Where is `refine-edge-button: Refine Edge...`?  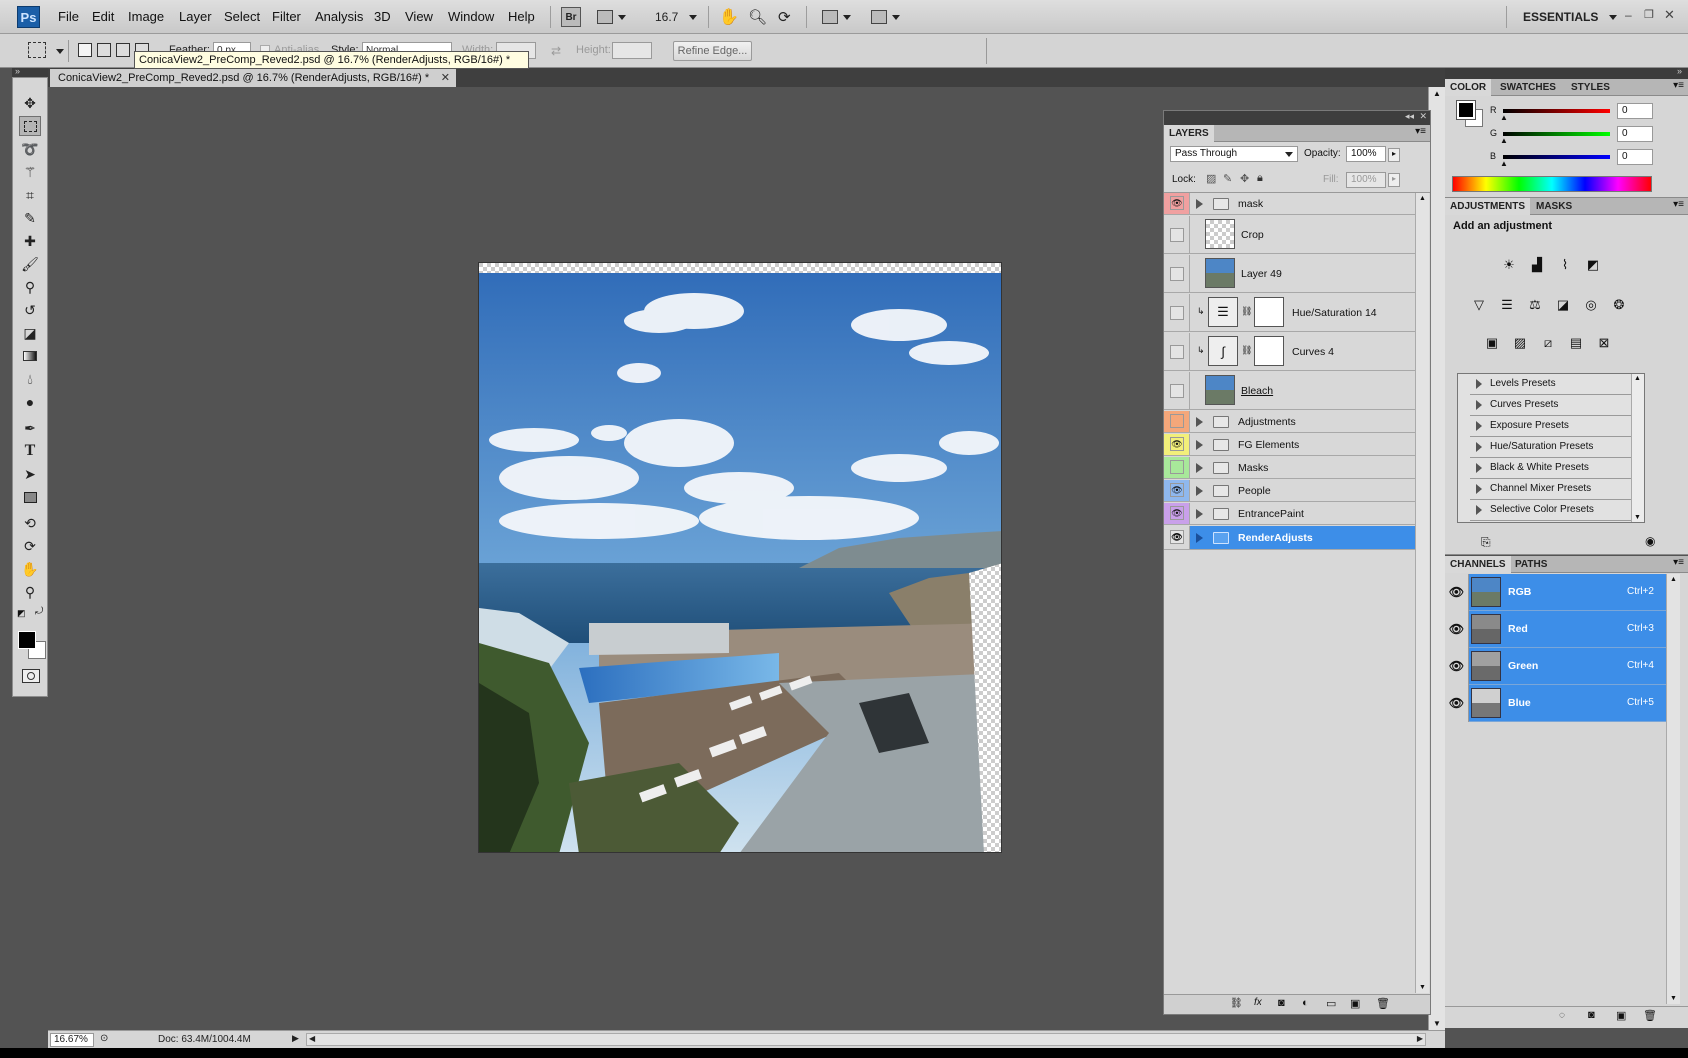 refine-edge-button: Refine Edge... is located at coordinates (712, 51).